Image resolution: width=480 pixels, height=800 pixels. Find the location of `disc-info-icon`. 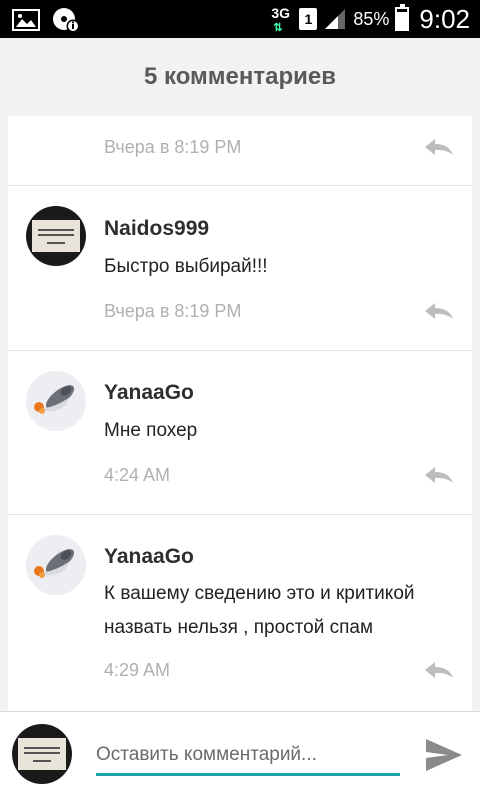

disc-info-icon is located at coordinates (66, 20).